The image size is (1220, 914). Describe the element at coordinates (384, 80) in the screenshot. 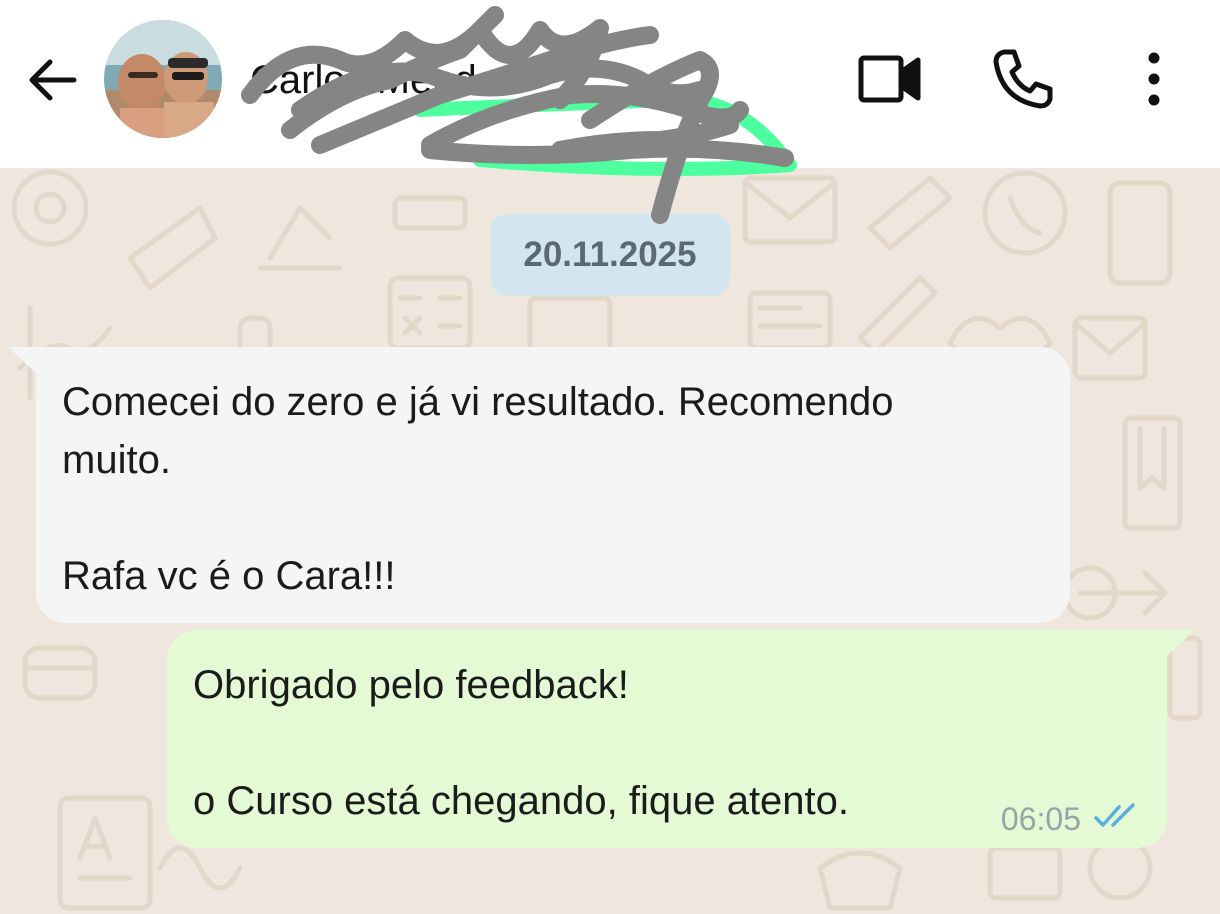

I see `contact-name: Carlos Mendes` at that location.